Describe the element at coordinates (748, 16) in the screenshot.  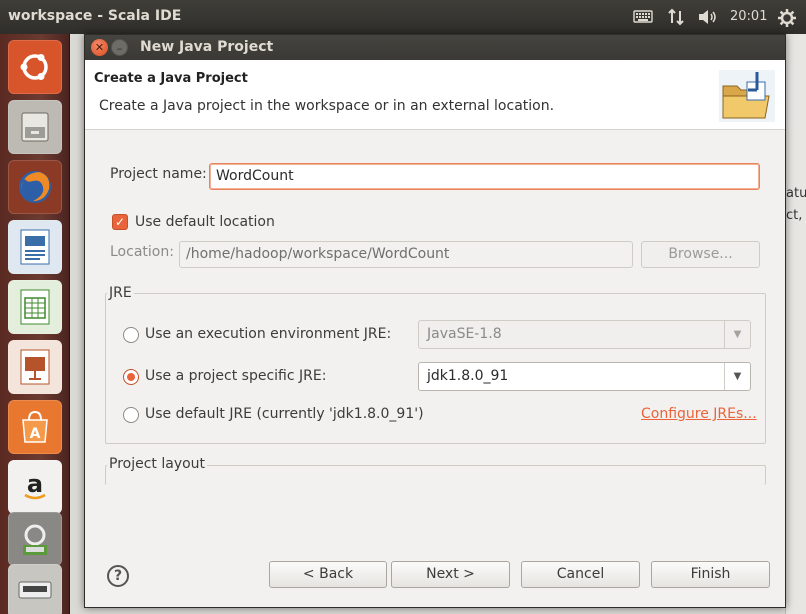
I see `clock: 20:01` at that location.